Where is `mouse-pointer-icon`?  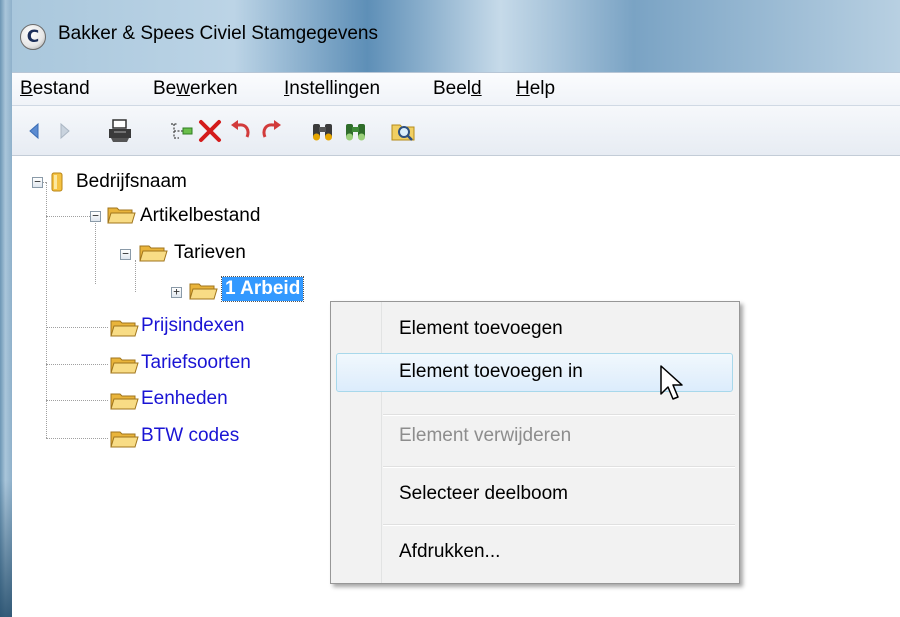 mouse-pointer-icon is located at coordinates (671, 382).